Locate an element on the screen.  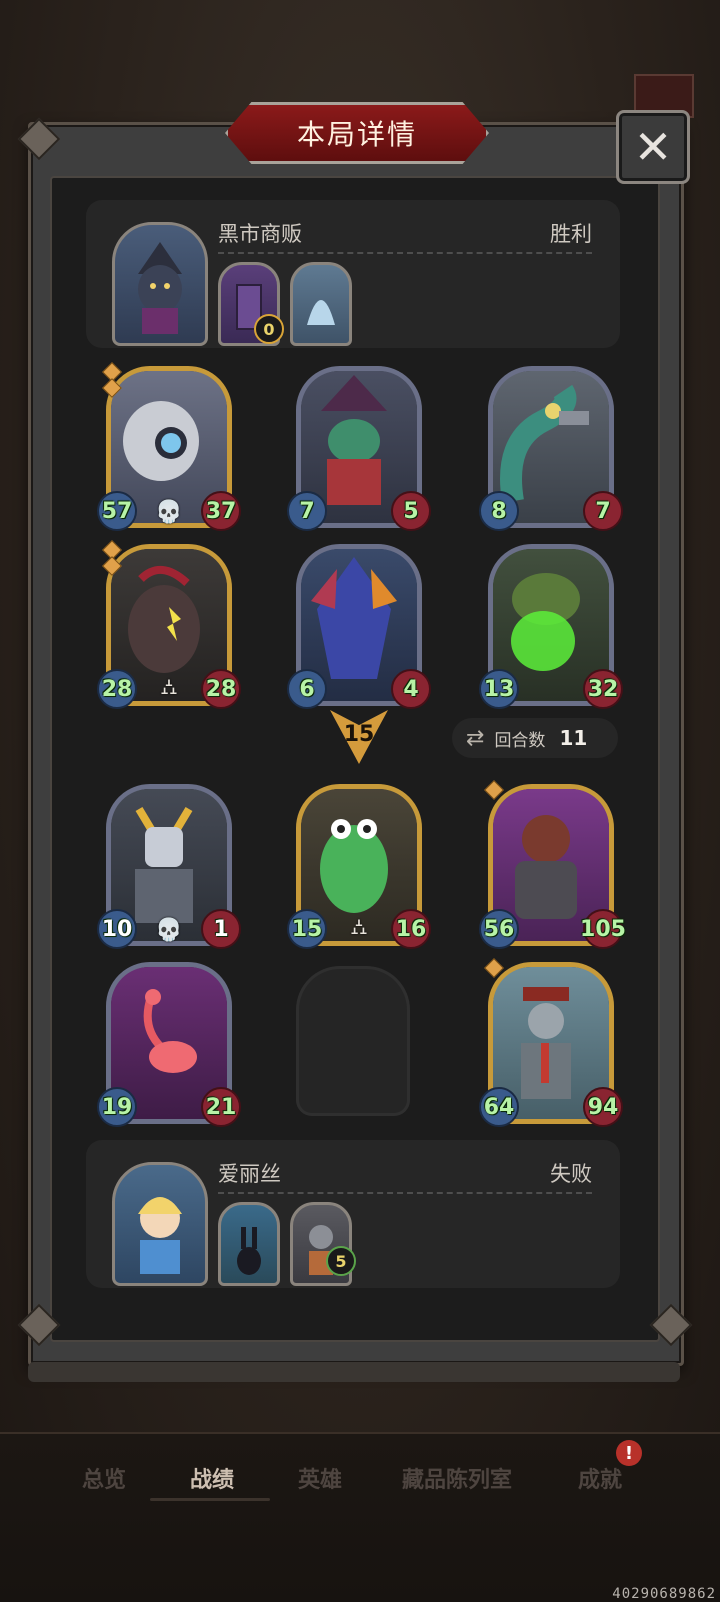
attack-order-count: 15 is located at coordinates (359, 734).